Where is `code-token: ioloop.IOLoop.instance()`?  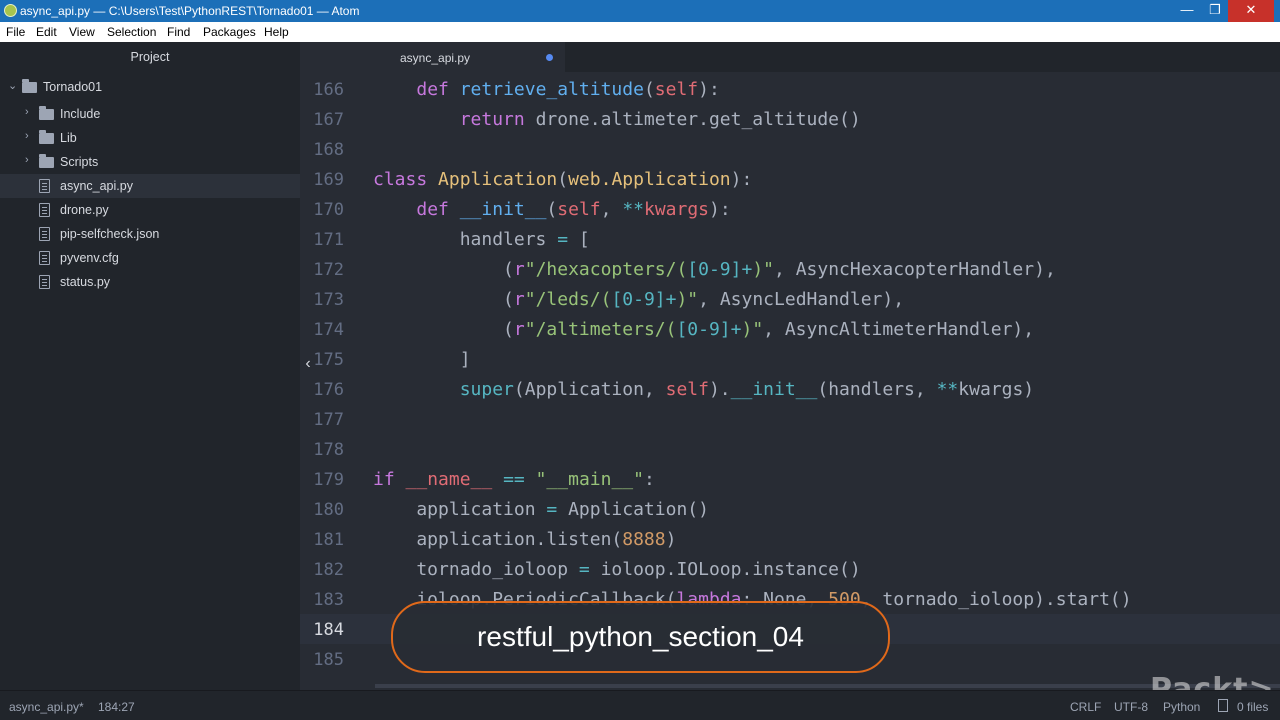
code-token: ioloop.IOLoop.instance() is located at coordinates (725, 569).